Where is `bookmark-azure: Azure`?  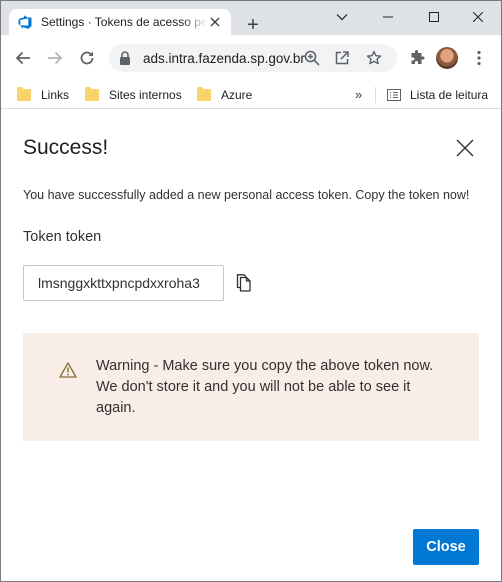
bookmark-azure: Azure is located at coordinates (224, 95).